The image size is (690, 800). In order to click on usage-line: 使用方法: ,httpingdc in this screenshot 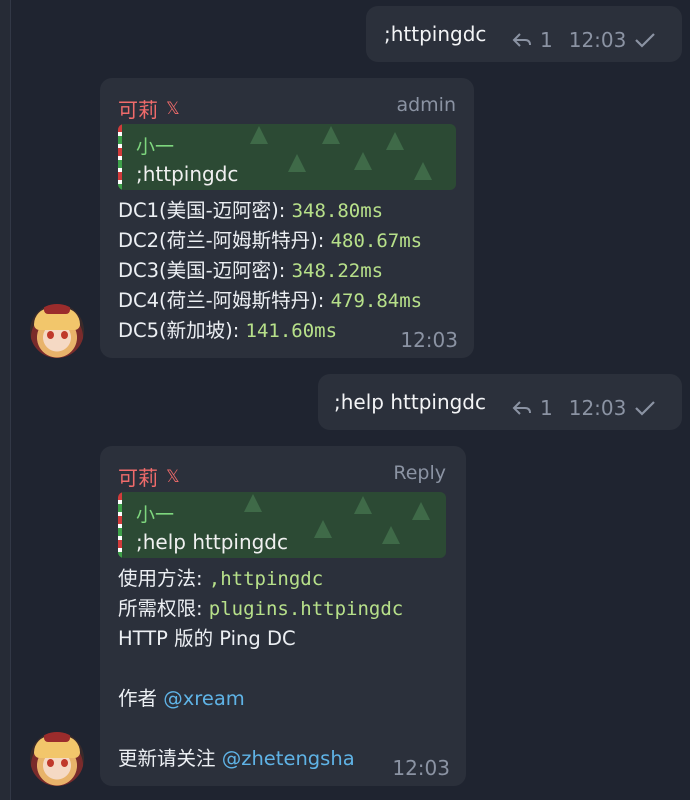, I will do `click(221, 578)`.